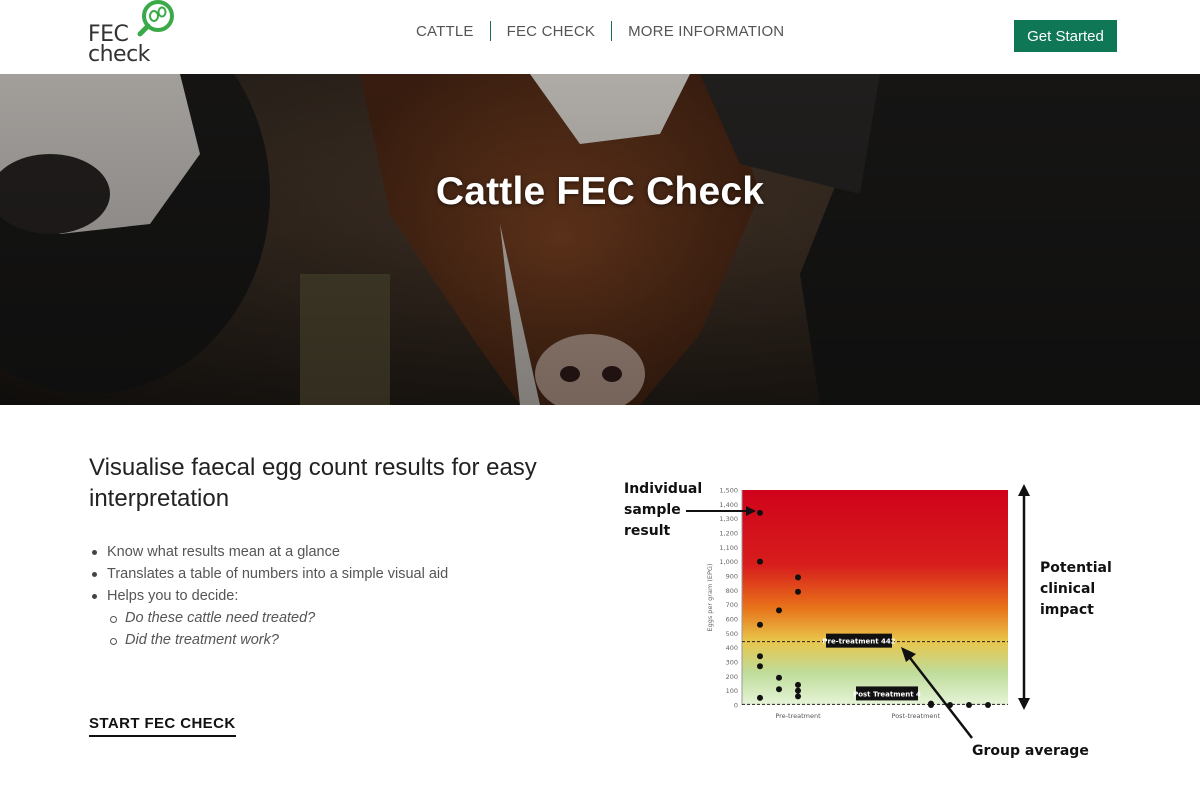 This screenshot has height=802, width=1200. What do you see at coordinates (551, 31) in the screenshot?
I see `nav-item-fec-check: FEC CHECK` at bounding box center [551, 31].